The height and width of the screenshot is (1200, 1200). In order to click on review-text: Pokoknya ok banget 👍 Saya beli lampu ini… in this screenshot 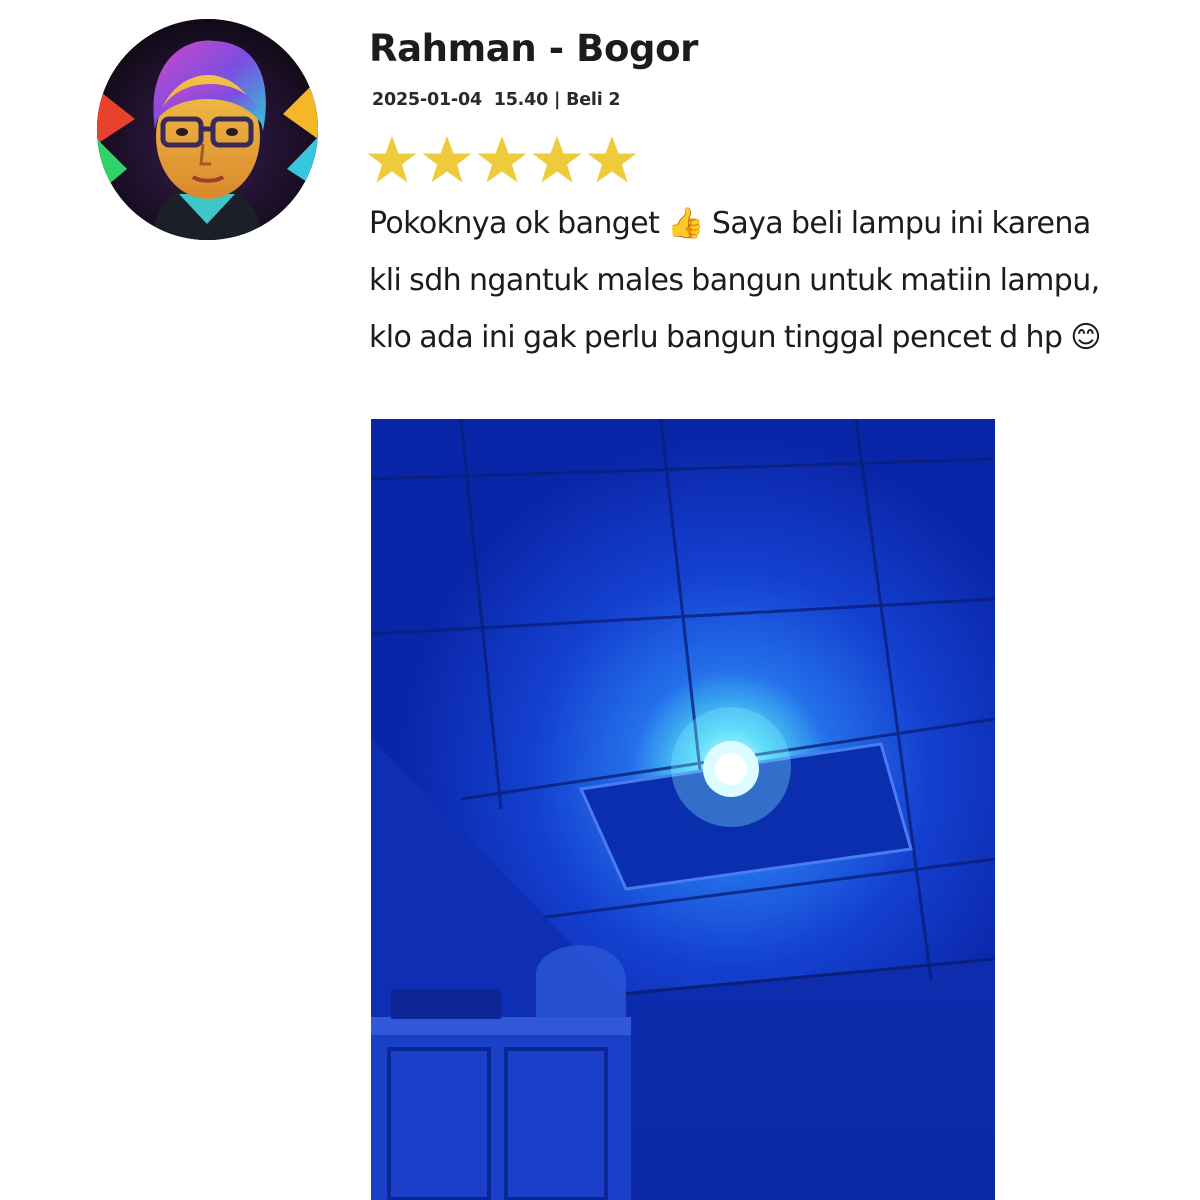, I will do `click(735, 280)`.